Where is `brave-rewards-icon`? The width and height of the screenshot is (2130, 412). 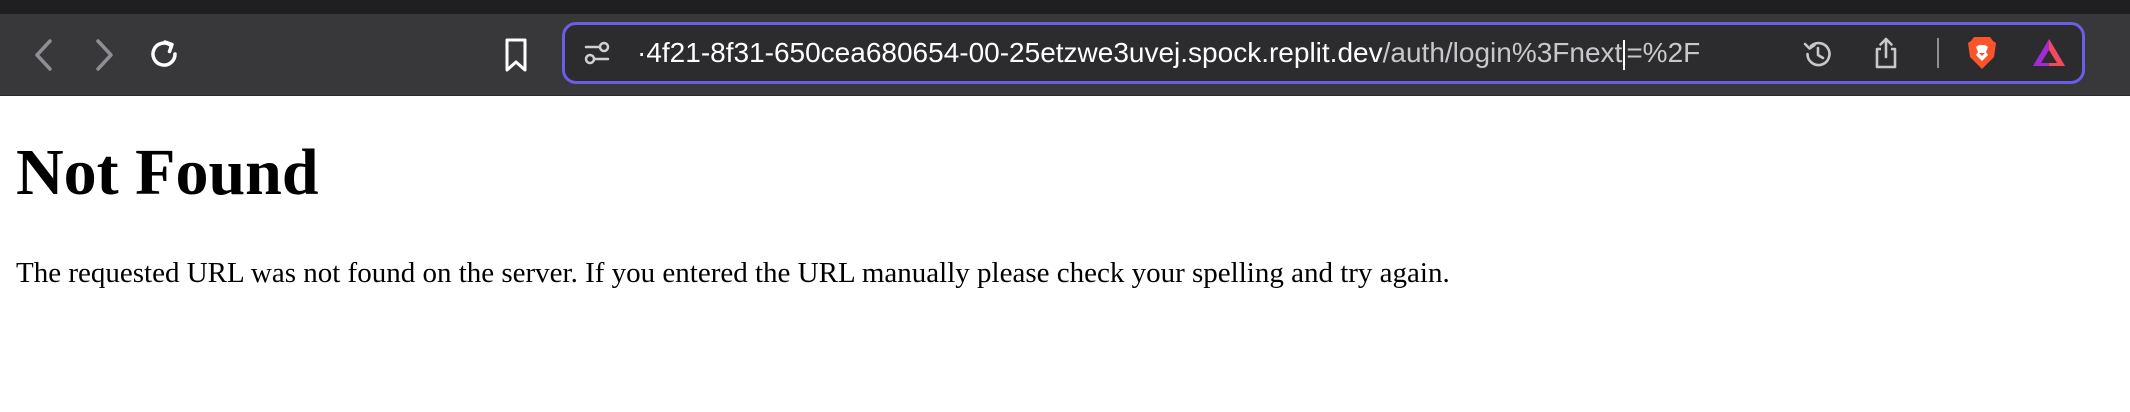 brave-rewards-icon is located at coordinates (2049, 52).